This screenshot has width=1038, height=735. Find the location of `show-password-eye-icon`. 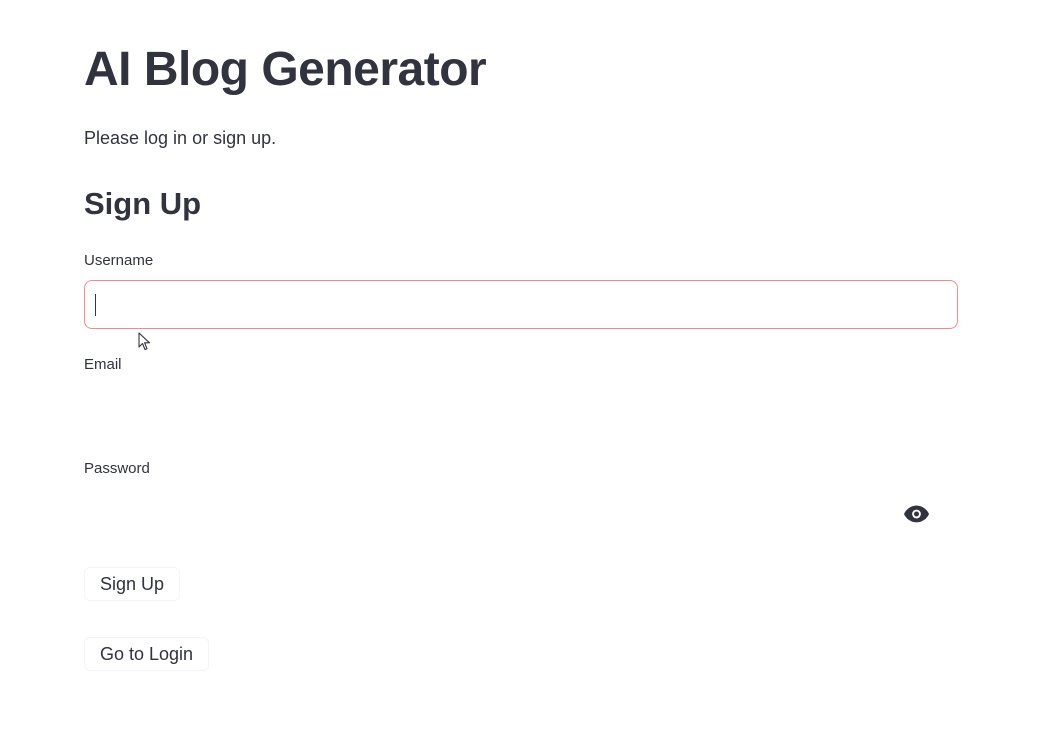

show-password-eye-icon is located at coordinates (916, 514).